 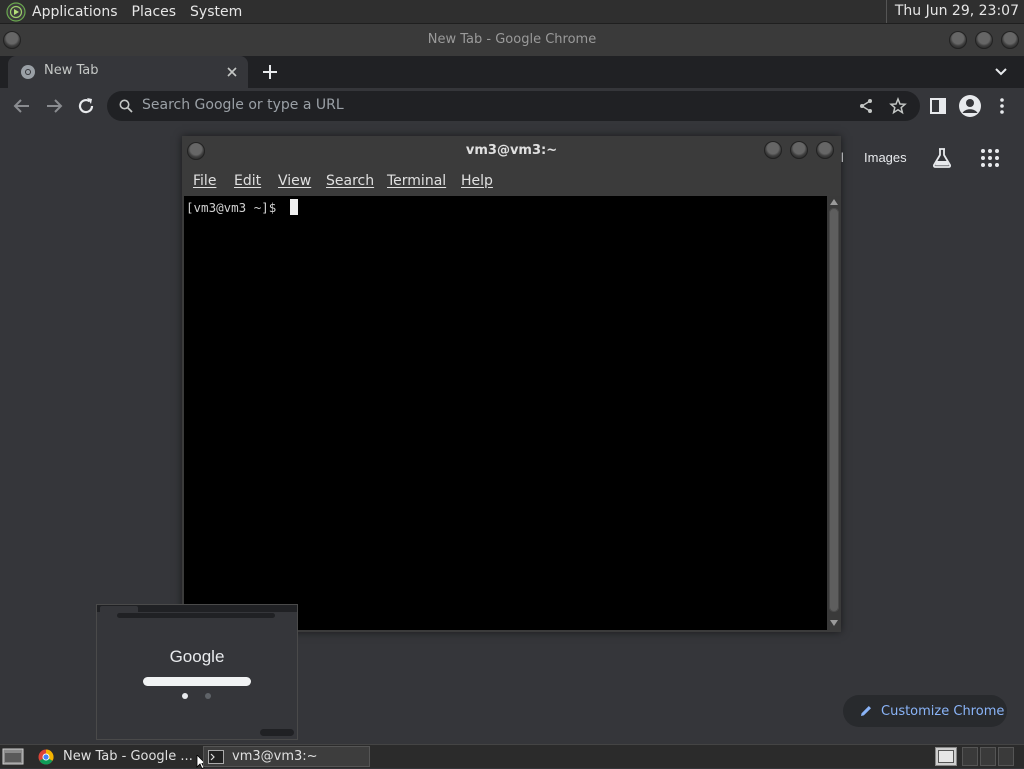 I want to click on terminal-titlebar: vm3@vm3:~, so click(x=511, y=151).